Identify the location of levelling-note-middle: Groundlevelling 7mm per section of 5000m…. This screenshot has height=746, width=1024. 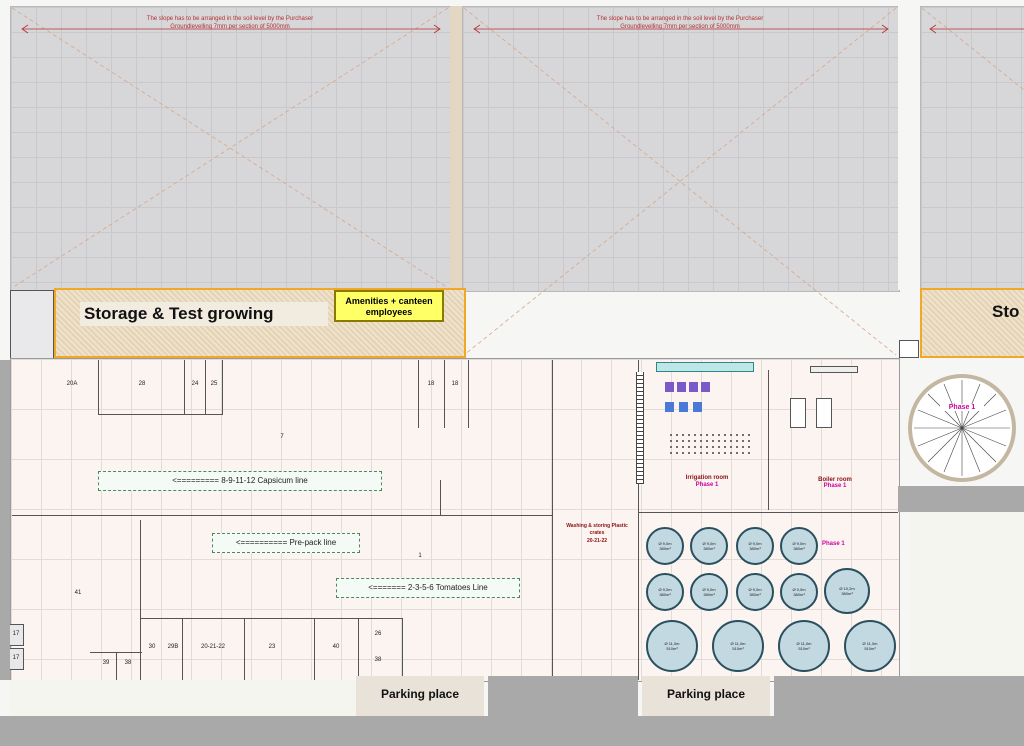
(680, 27).